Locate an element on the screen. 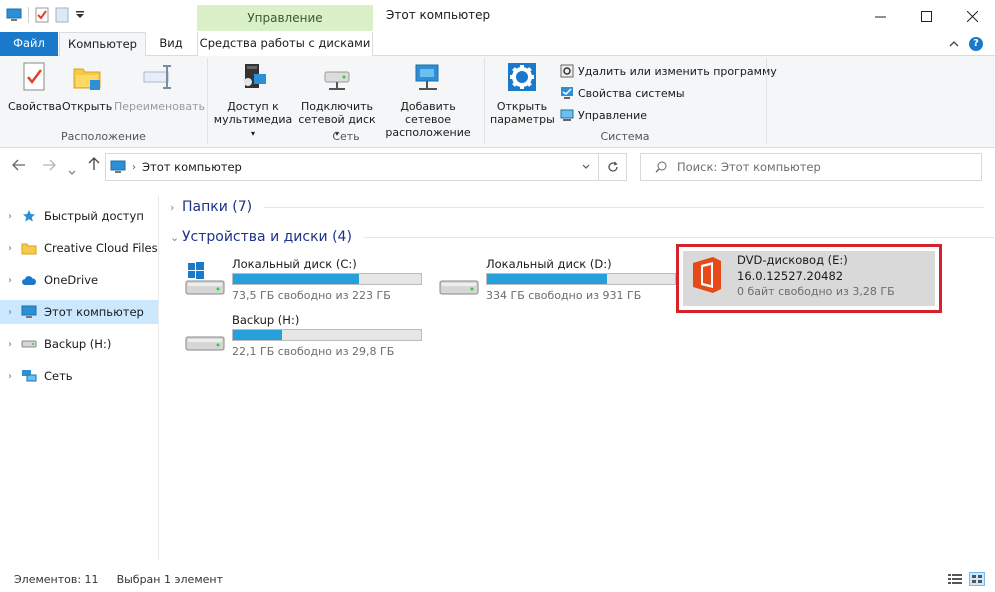 The height and width of the screenshot is (592, 995). group-separator is located at coordinates (766, 101).